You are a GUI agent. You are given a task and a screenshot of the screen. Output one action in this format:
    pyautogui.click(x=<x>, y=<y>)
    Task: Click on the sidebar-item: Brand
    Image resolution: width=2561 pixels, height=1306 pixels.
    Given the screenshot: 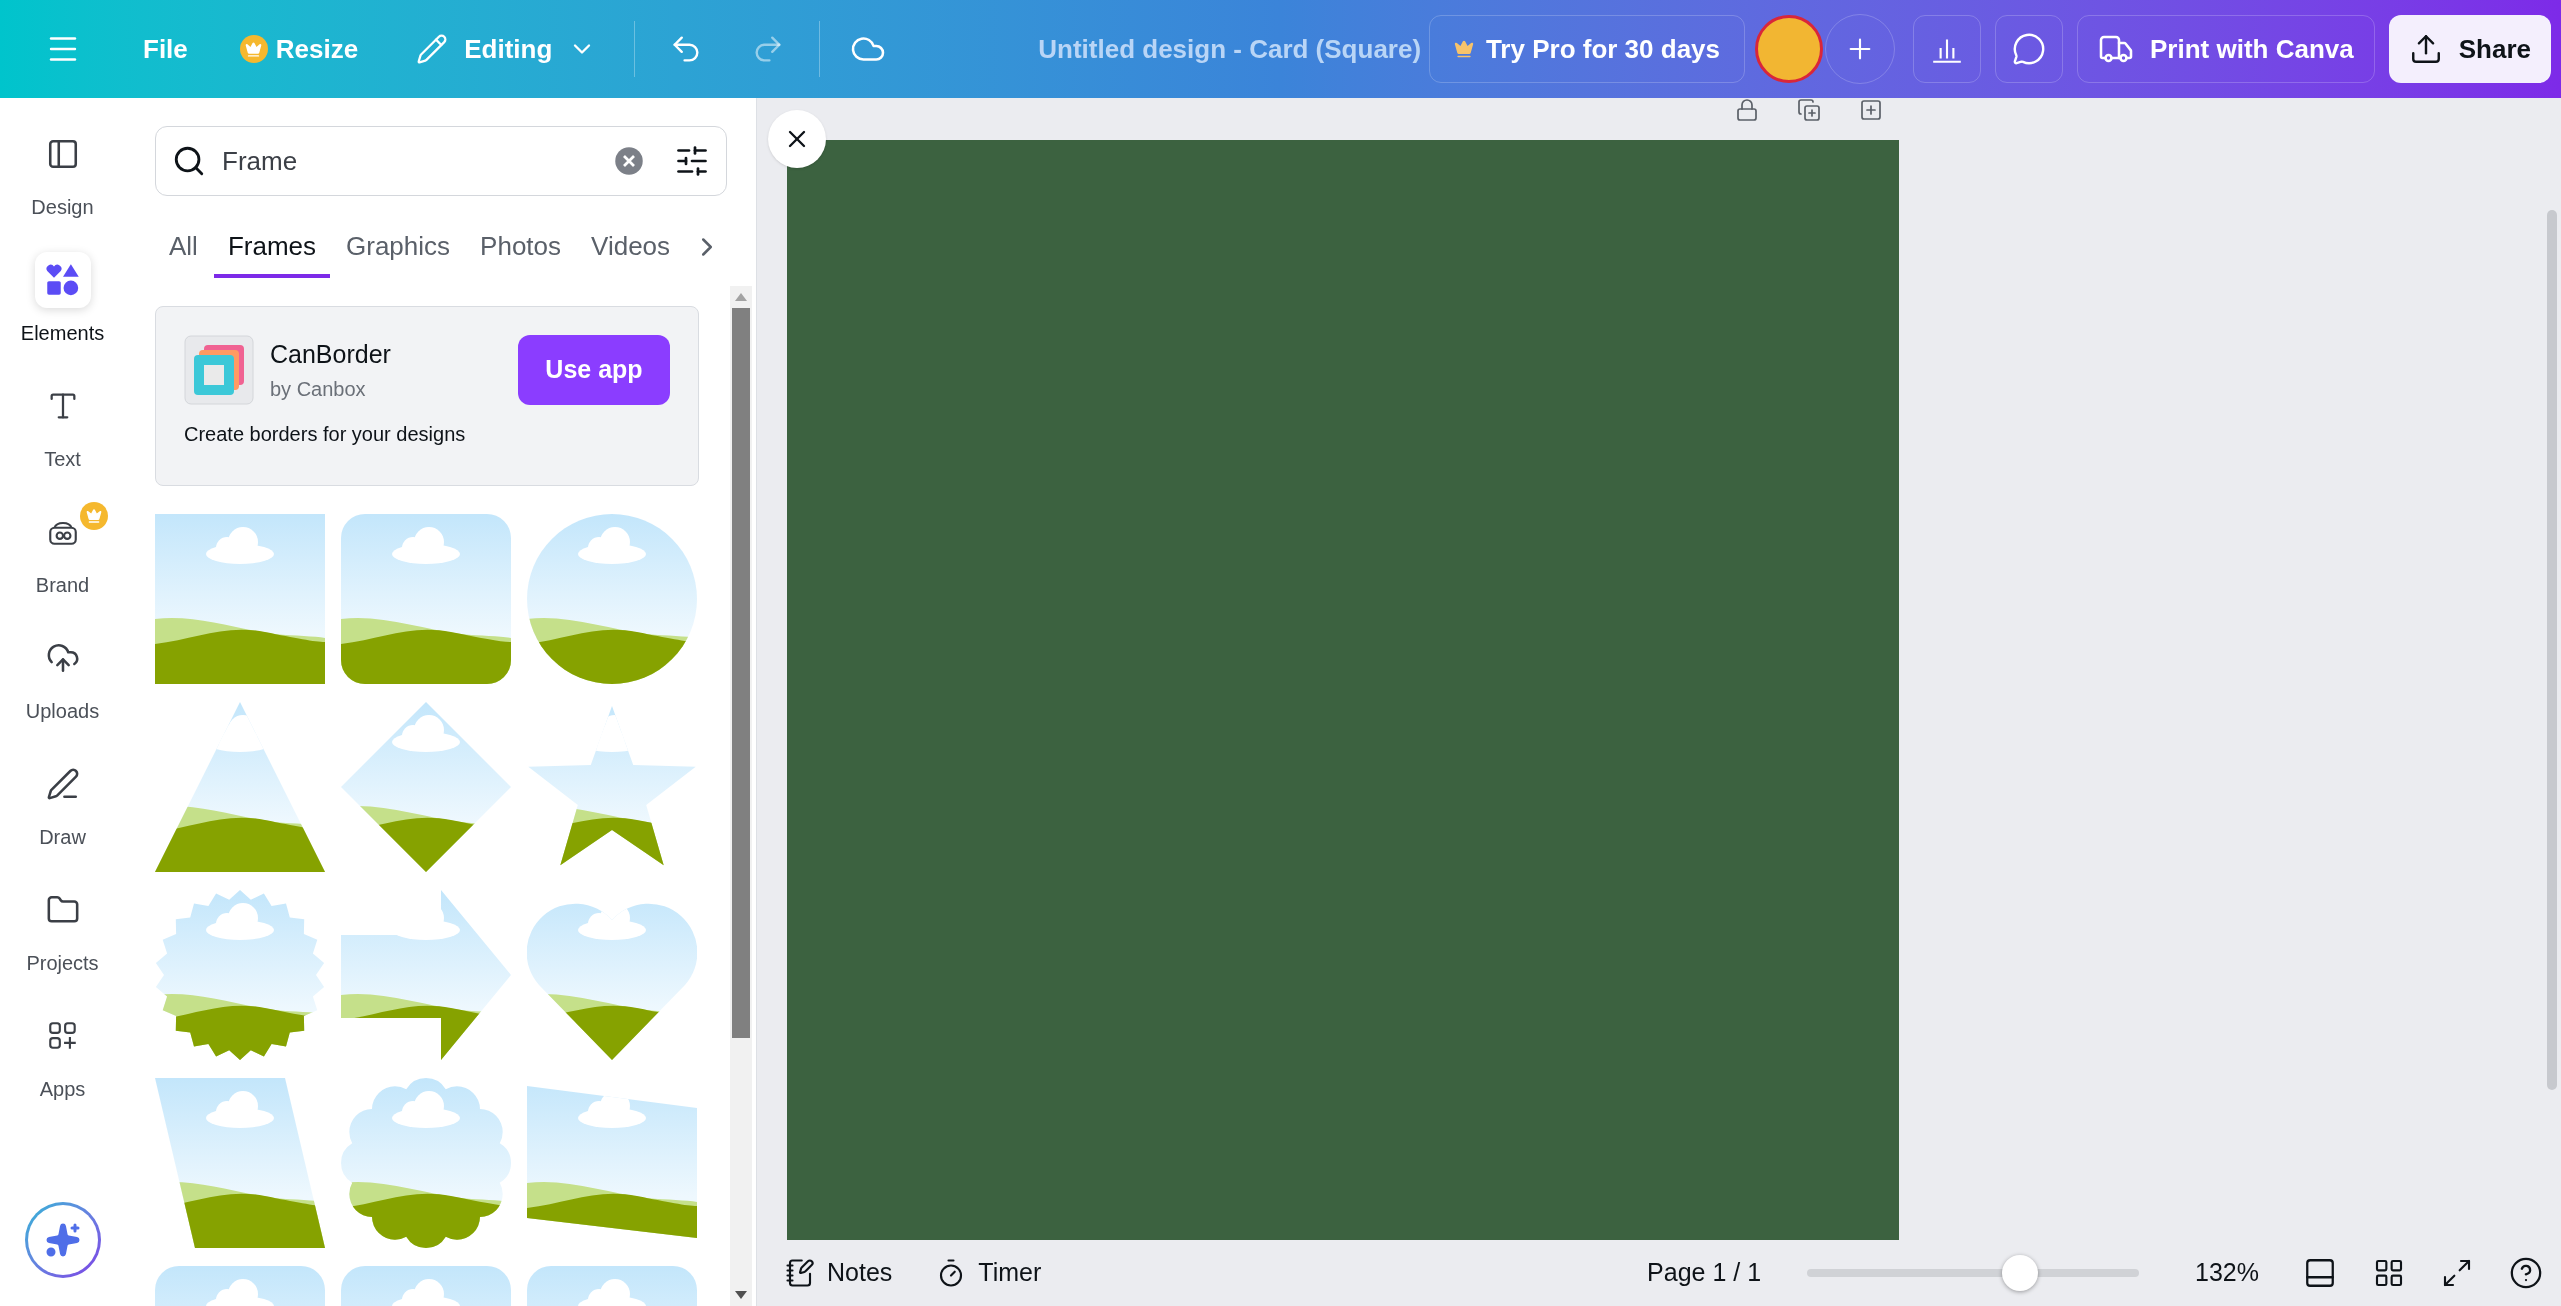 What is the action you would take?
    pyautogui.click(x=62, y=567)
    